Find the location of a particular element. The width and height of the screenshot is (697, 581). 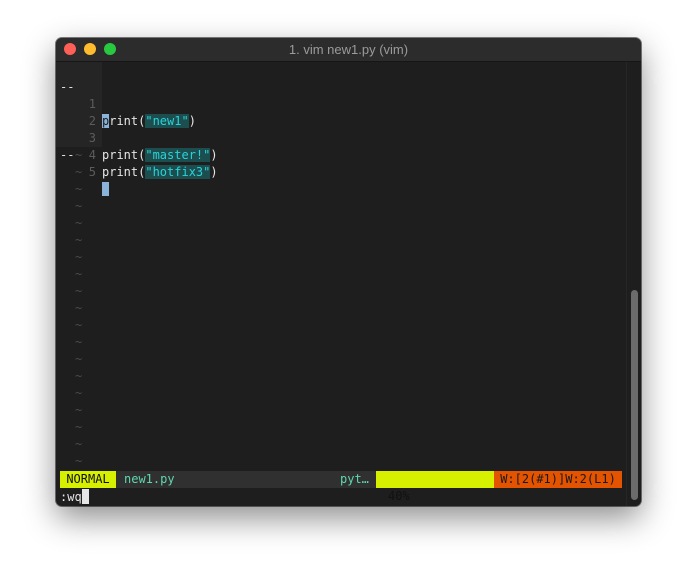

code-text is located at coordinates (106, 189).